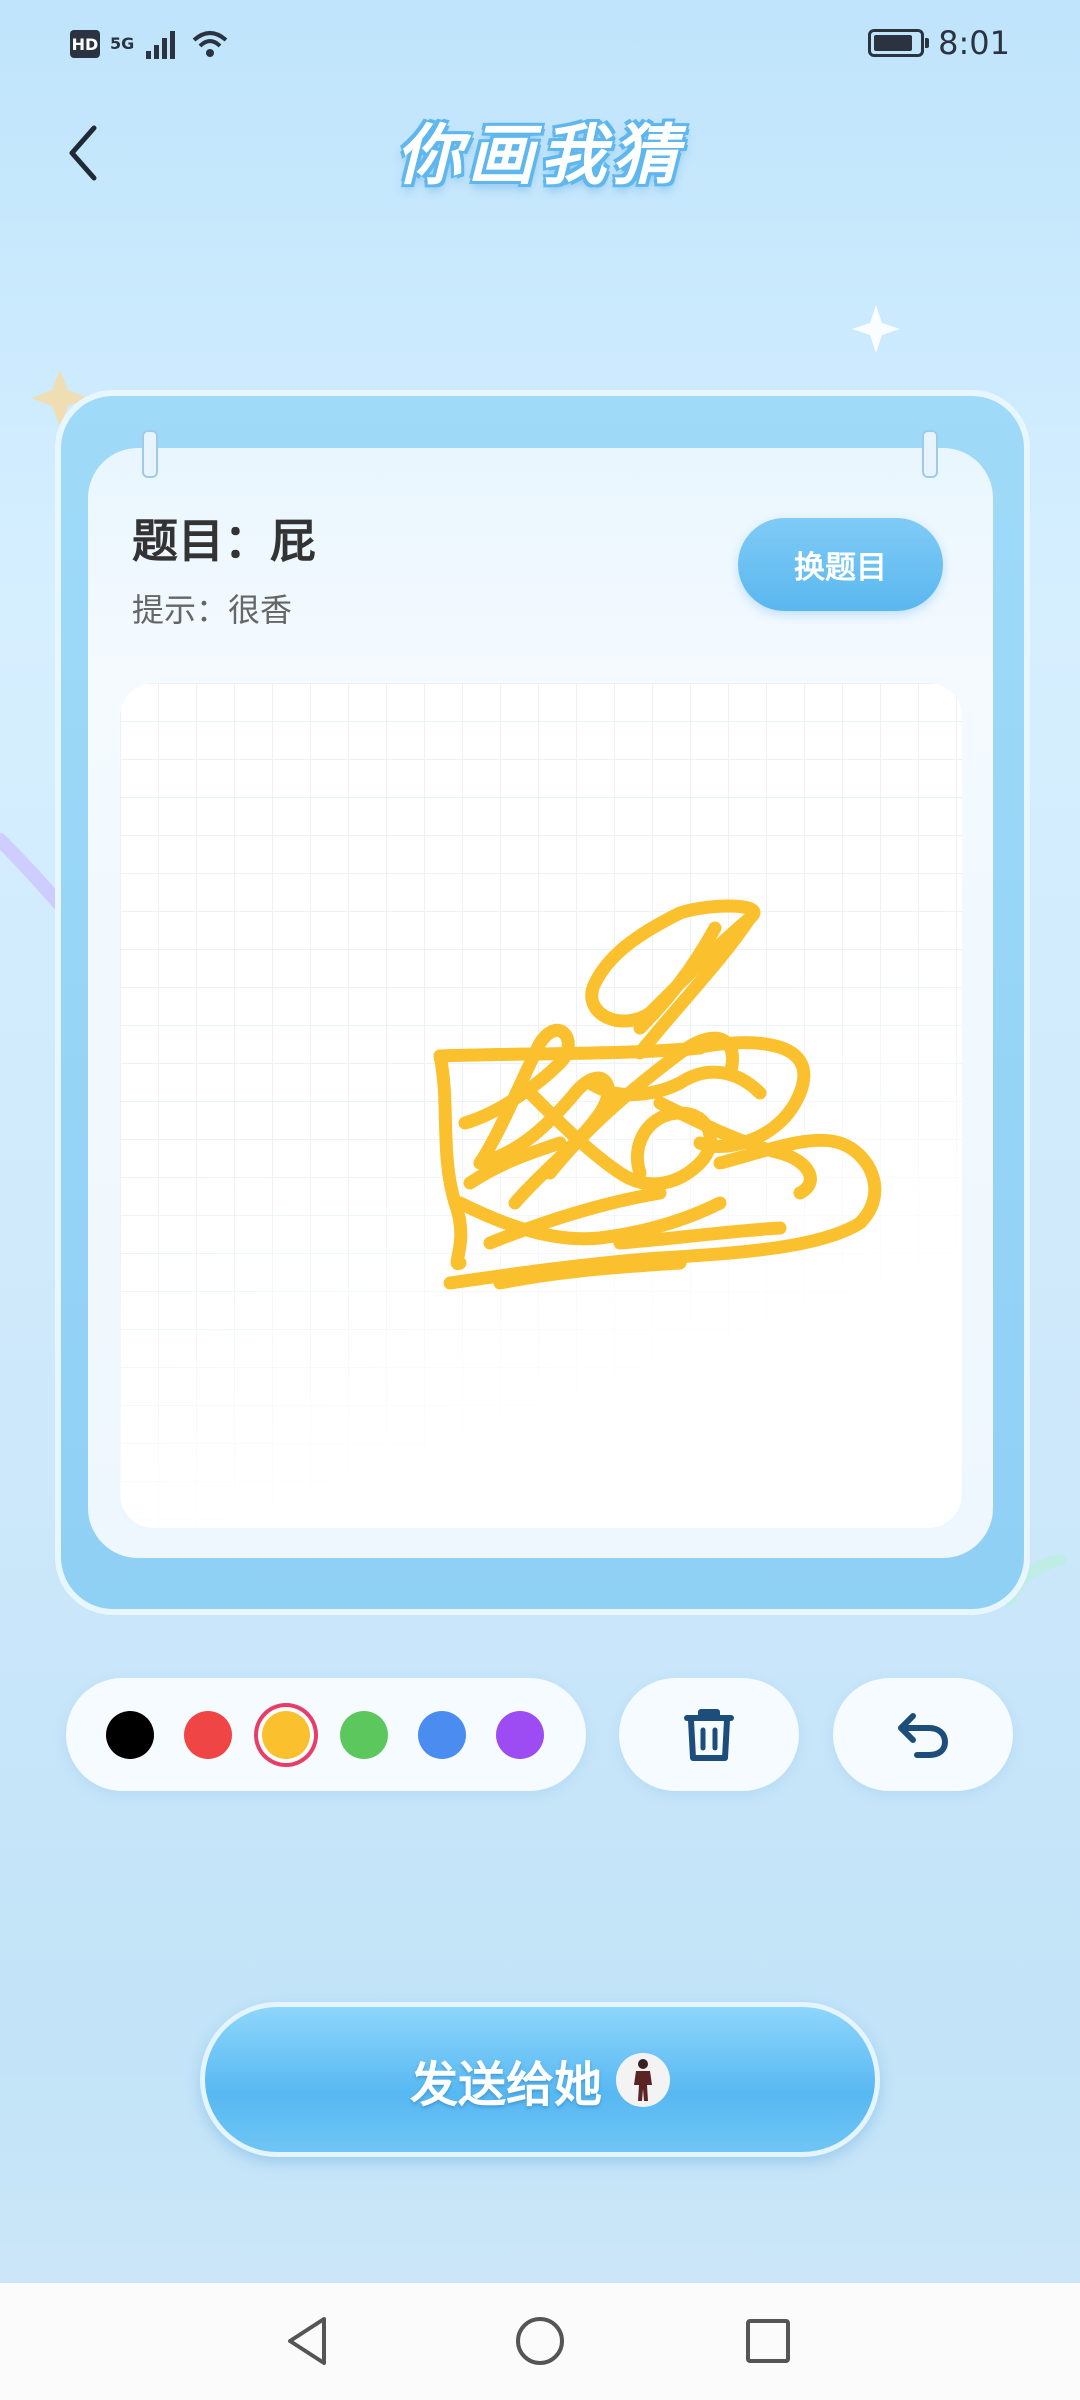  I want to click on color-swatch-yellow, so click(286, 1735).